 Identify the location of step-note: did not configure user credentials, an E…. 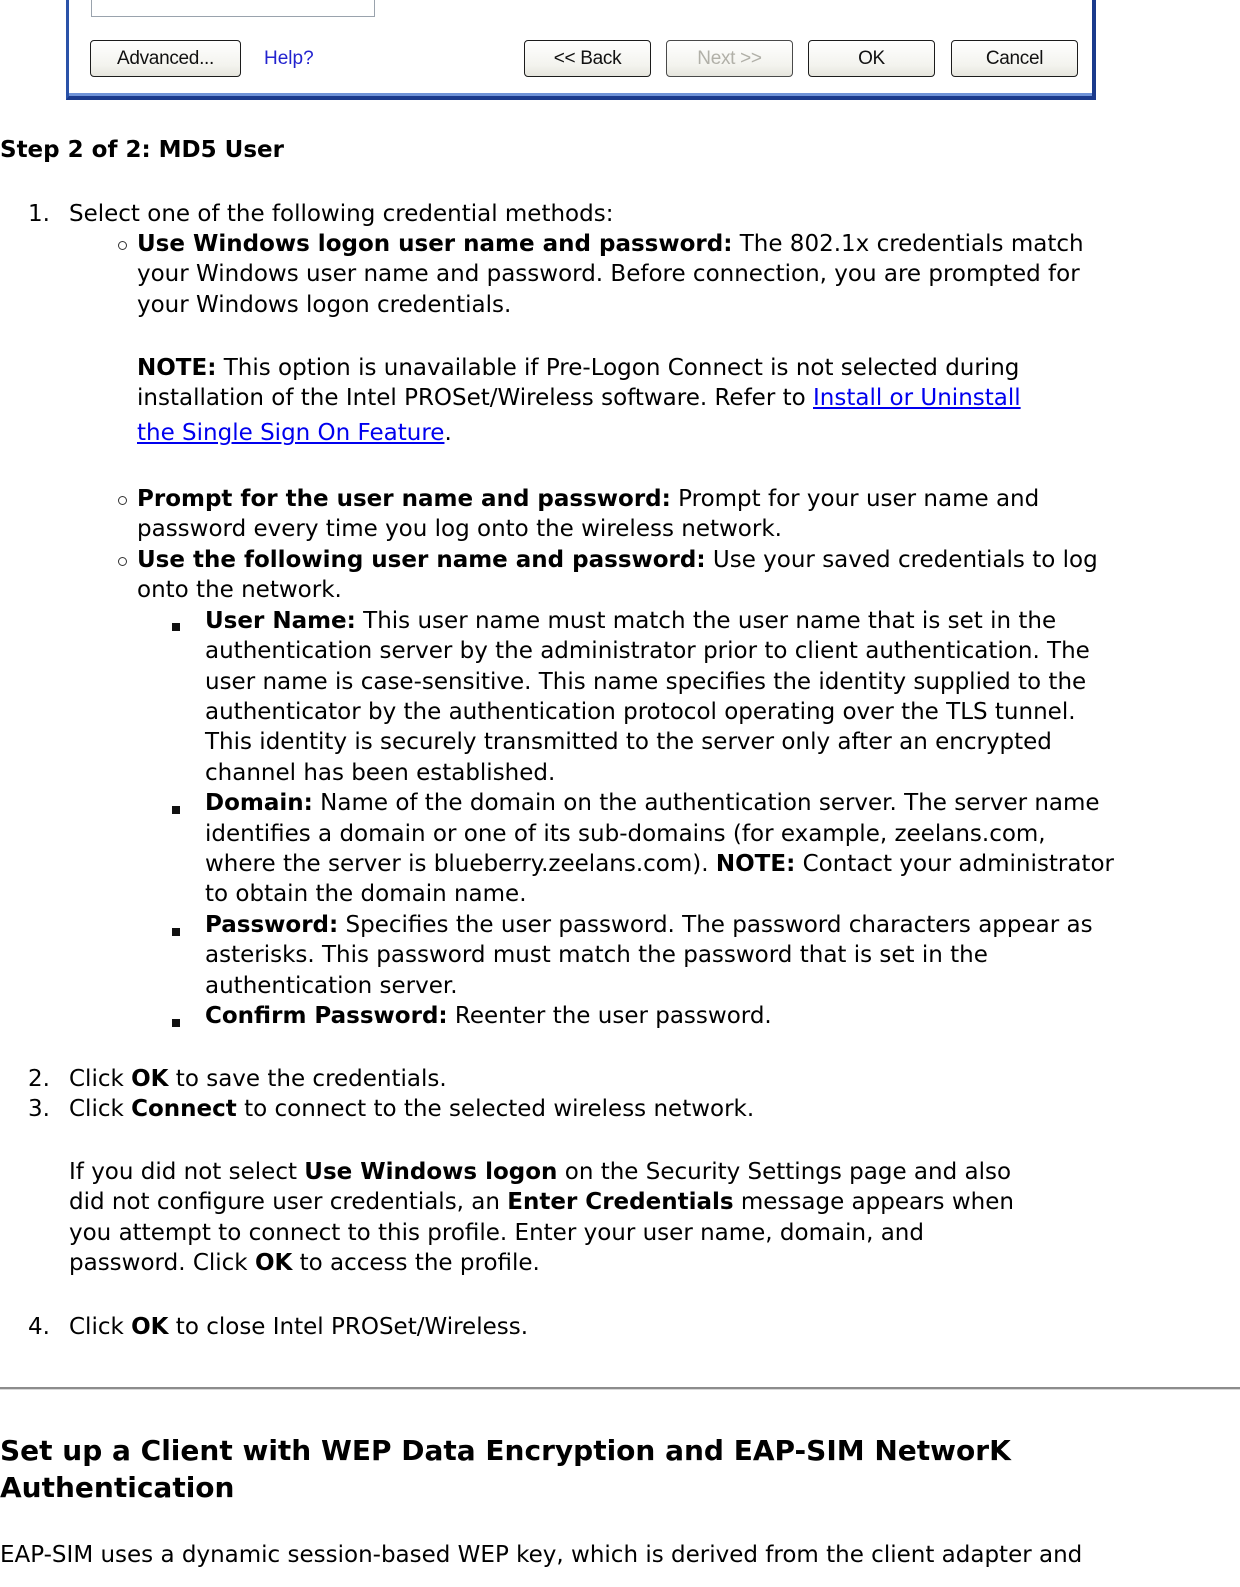
(541, 1202).